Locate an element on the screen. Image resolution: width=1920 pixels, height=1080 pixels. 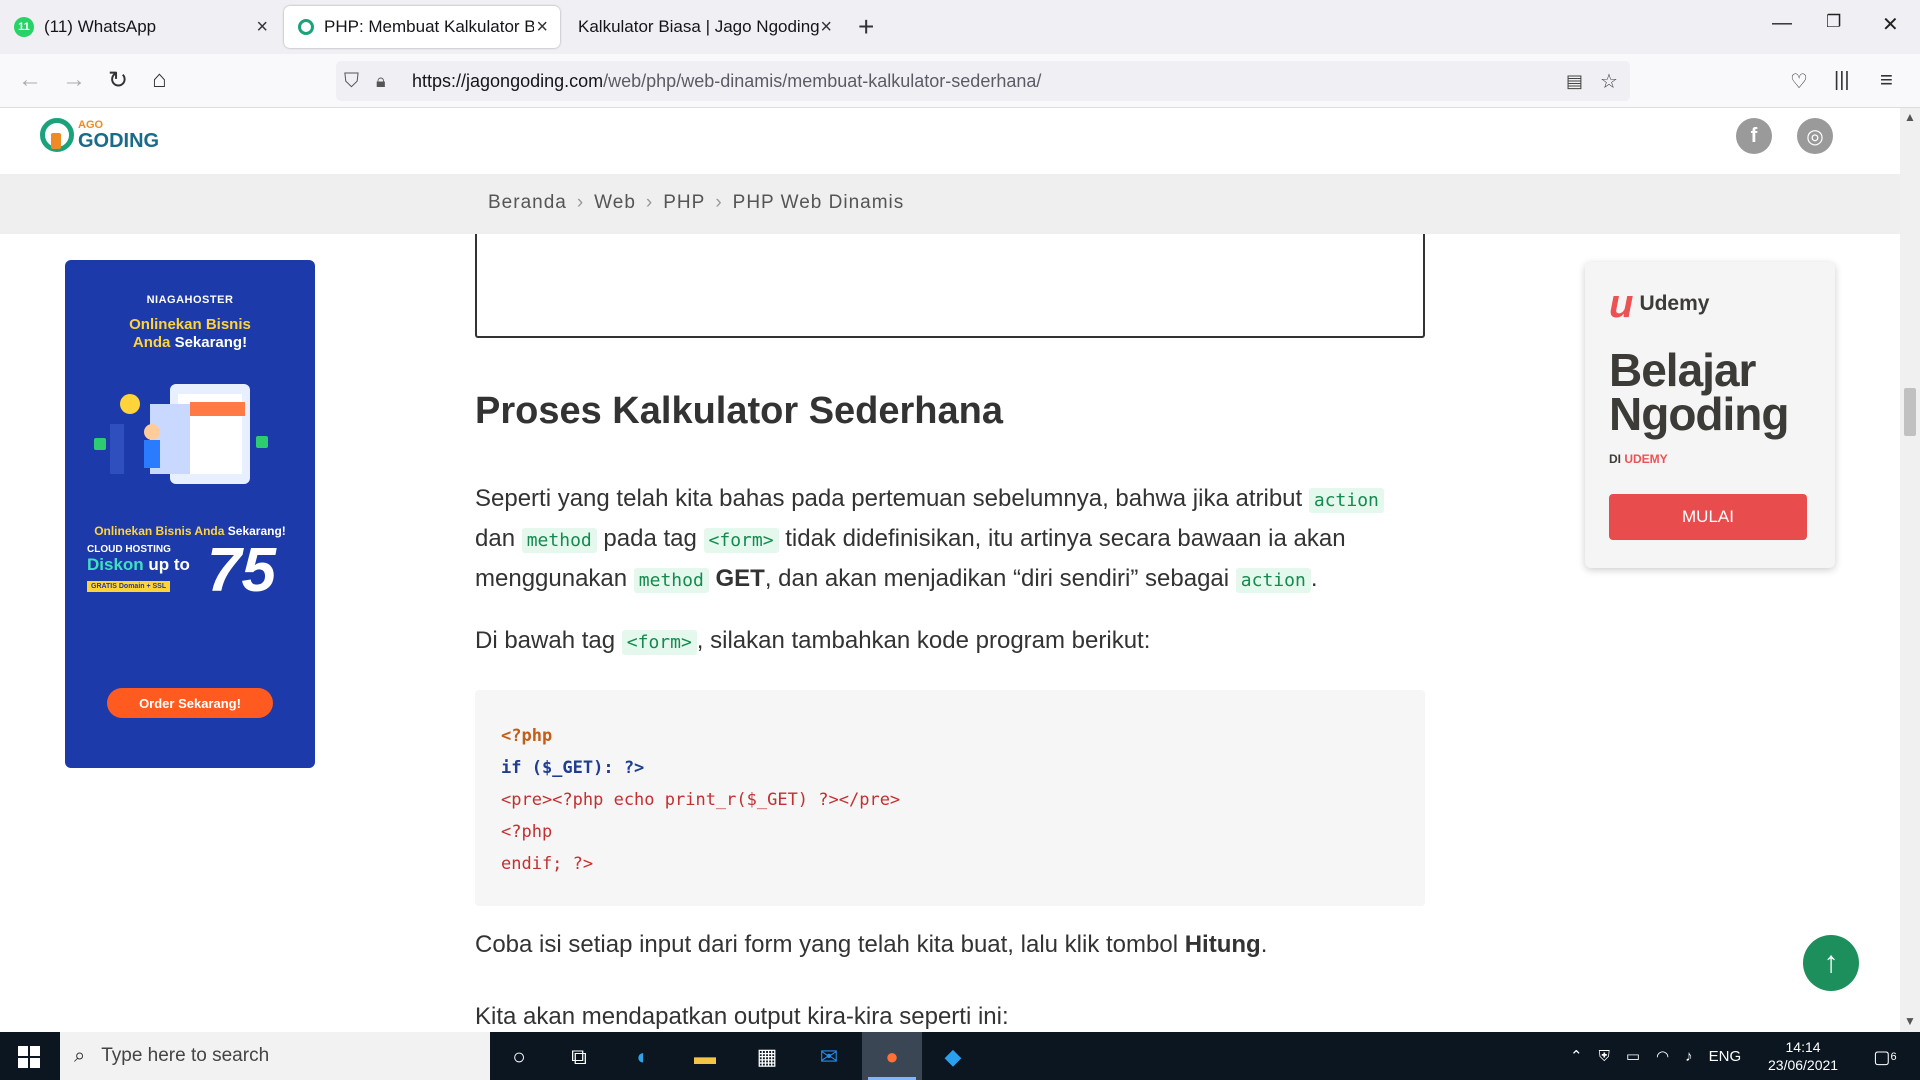
instagram-icon: ◎ is located at coordinates (1815, 136).